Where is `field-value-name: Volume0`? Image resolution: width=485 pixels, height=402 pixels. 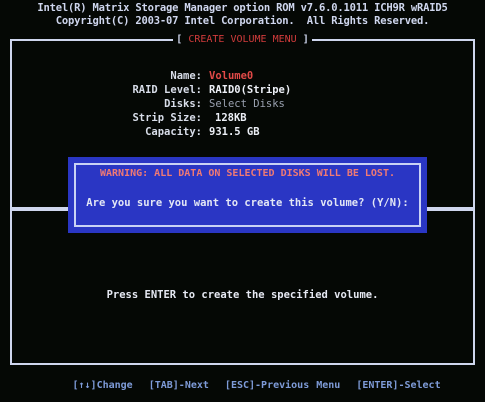
field-value-name: Volume0 is located at coordinates (231, 76).